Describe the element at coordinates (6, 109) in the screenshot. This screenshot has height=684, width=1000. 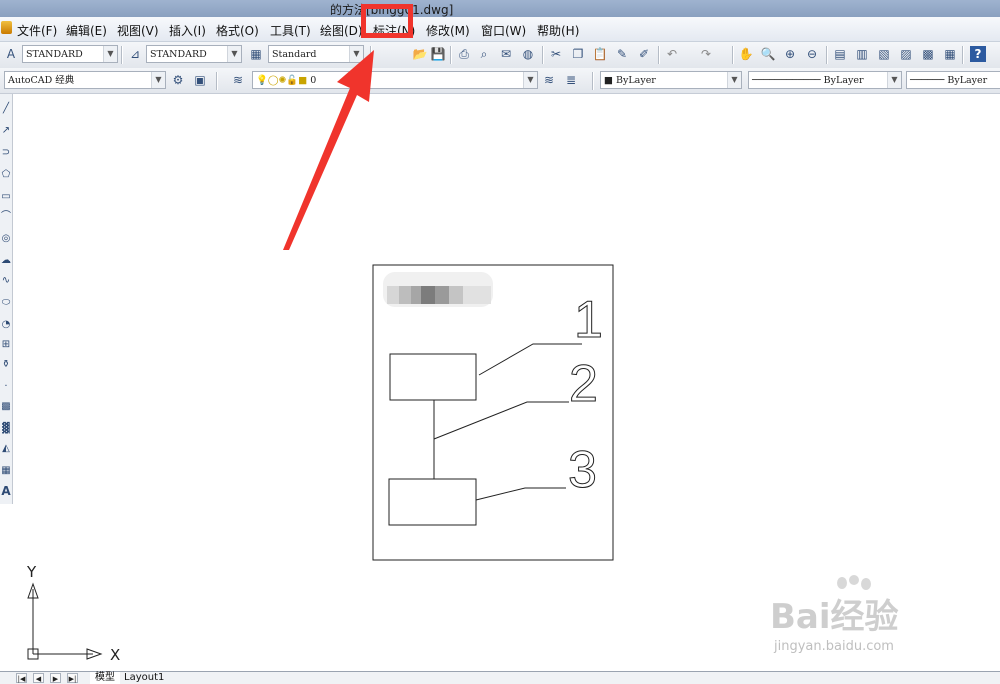
I see `line-icon: ╱` at that location.